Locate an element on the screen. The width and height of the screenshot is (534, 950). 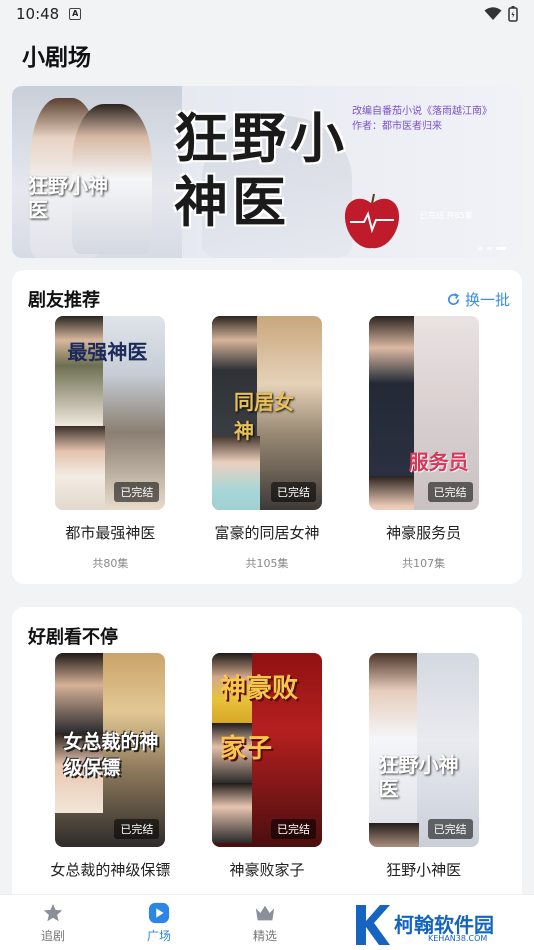
poster-title: 同居女神 is located at coordinates (263, 416).